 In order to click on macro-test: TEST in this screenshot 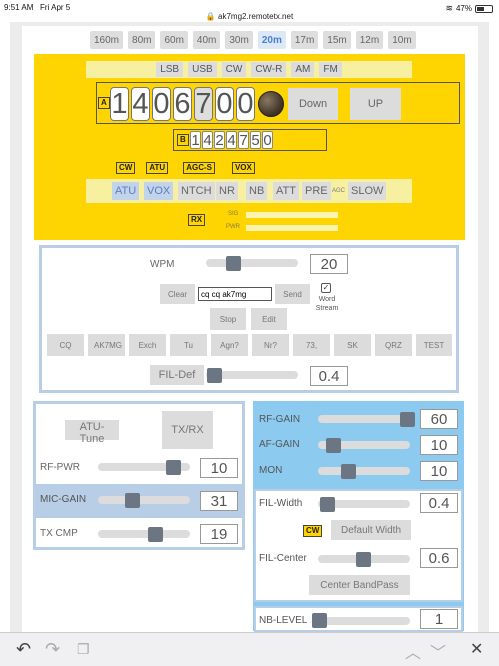, I will do `click(434, 345)`.